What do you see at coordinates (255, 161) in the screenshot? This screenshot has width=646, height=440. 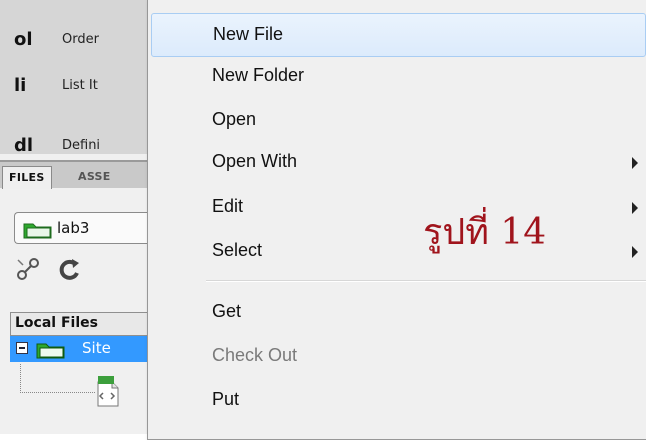 I see `menu-item-label: Open With` at bounding box center [255, 161].